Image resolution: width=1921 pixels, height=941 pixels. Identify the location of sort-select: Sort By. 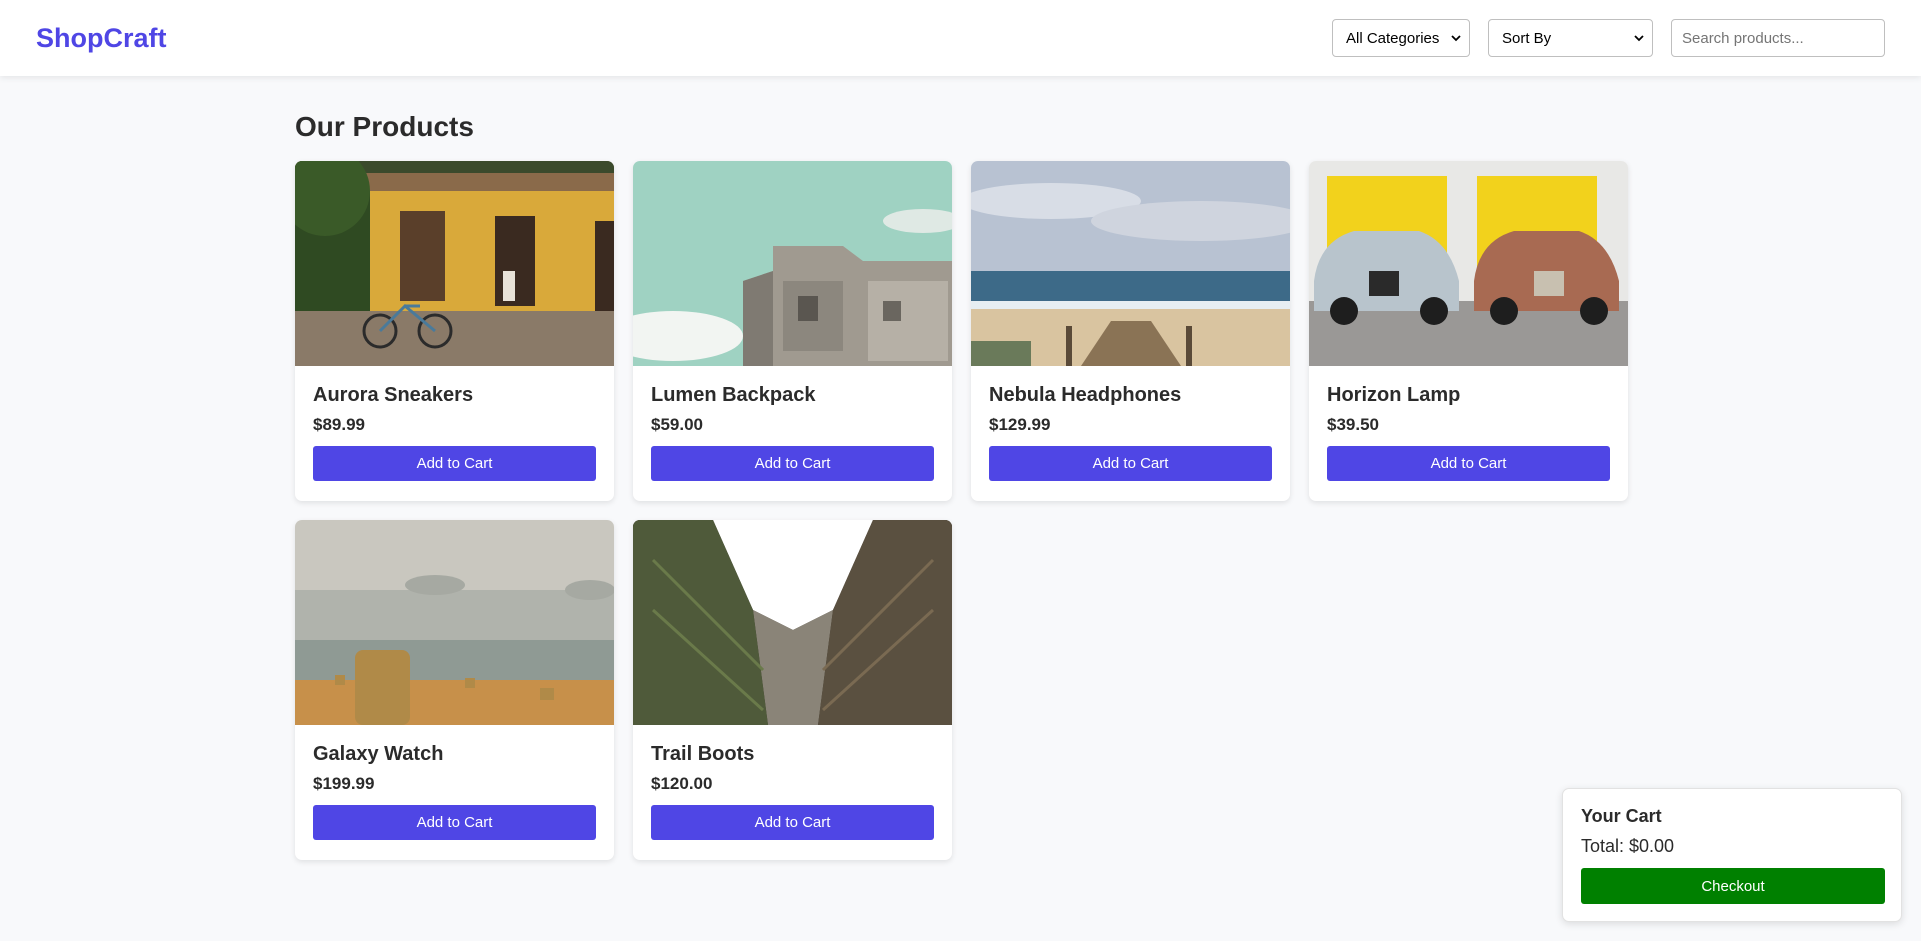
(1570, 38).